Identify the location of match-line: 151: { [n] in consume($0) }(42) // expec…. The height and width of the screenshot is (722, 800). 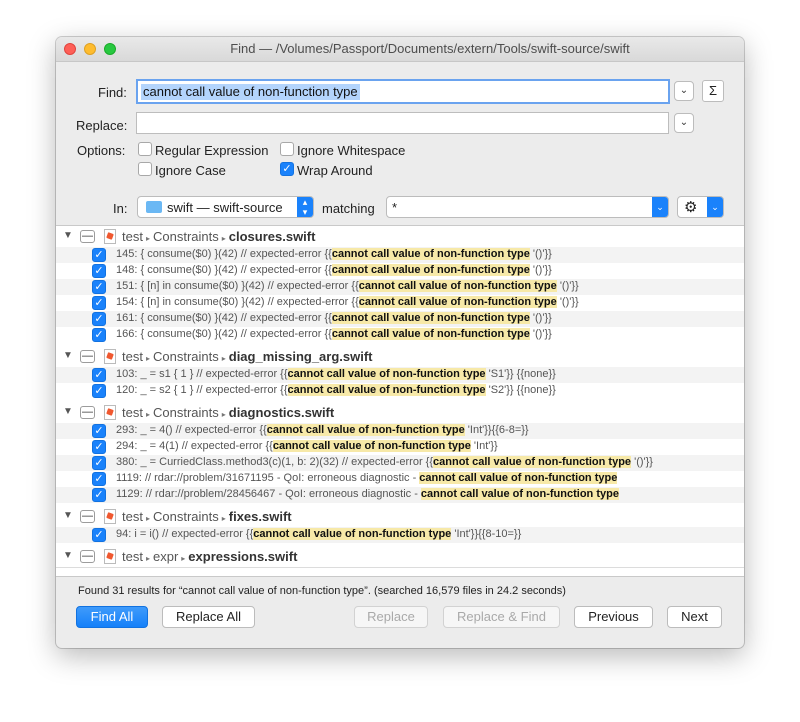
(347, 286).